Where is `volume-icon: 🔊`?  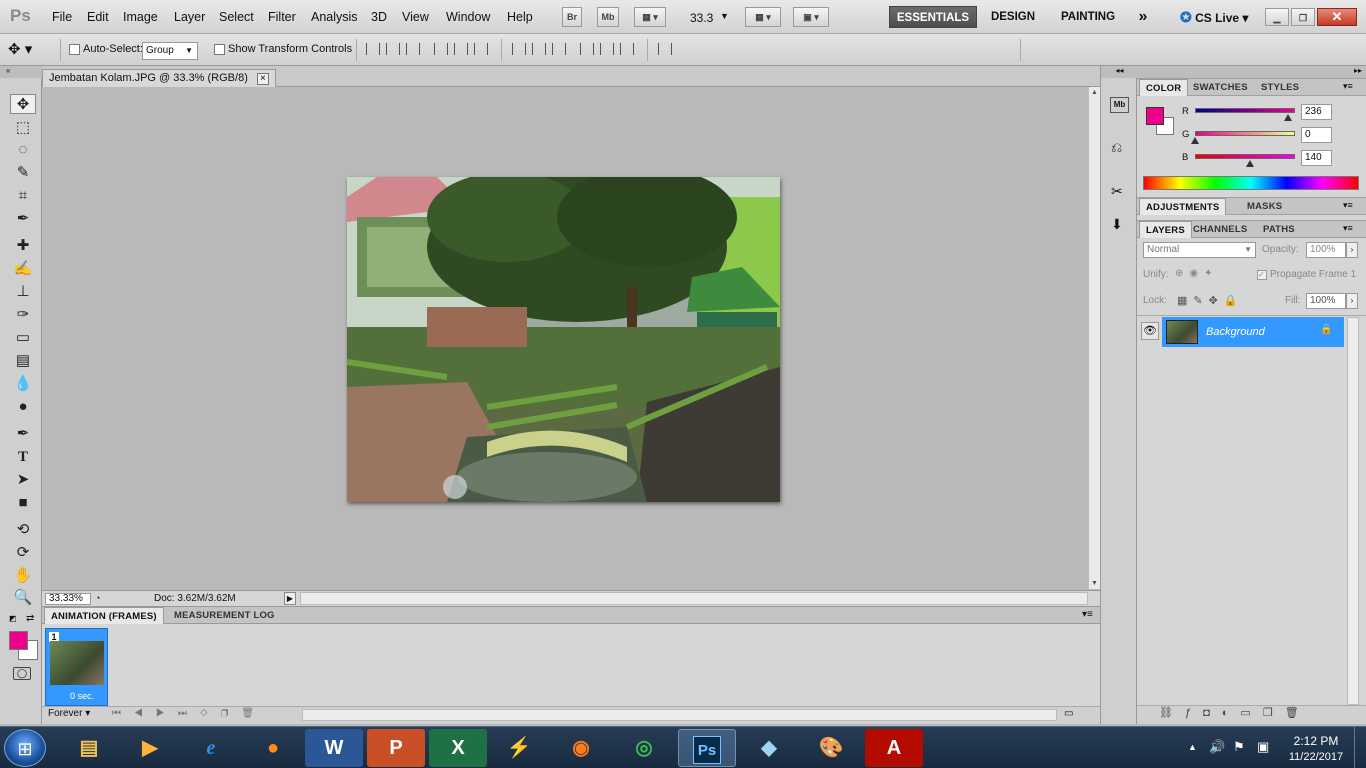
volume-icon: 🔊 is located at coordinates (1217, 747).